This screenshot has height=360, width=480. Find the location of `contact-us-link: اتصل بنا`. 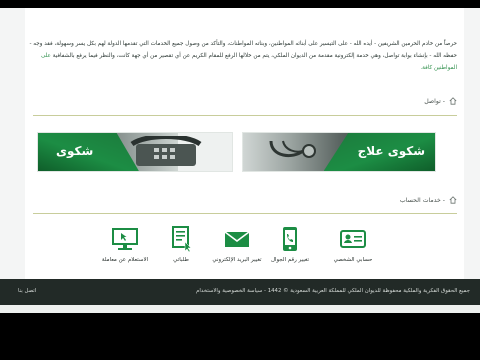

contact-us-link: اتصل بنا is located at coordinates (27, 291).